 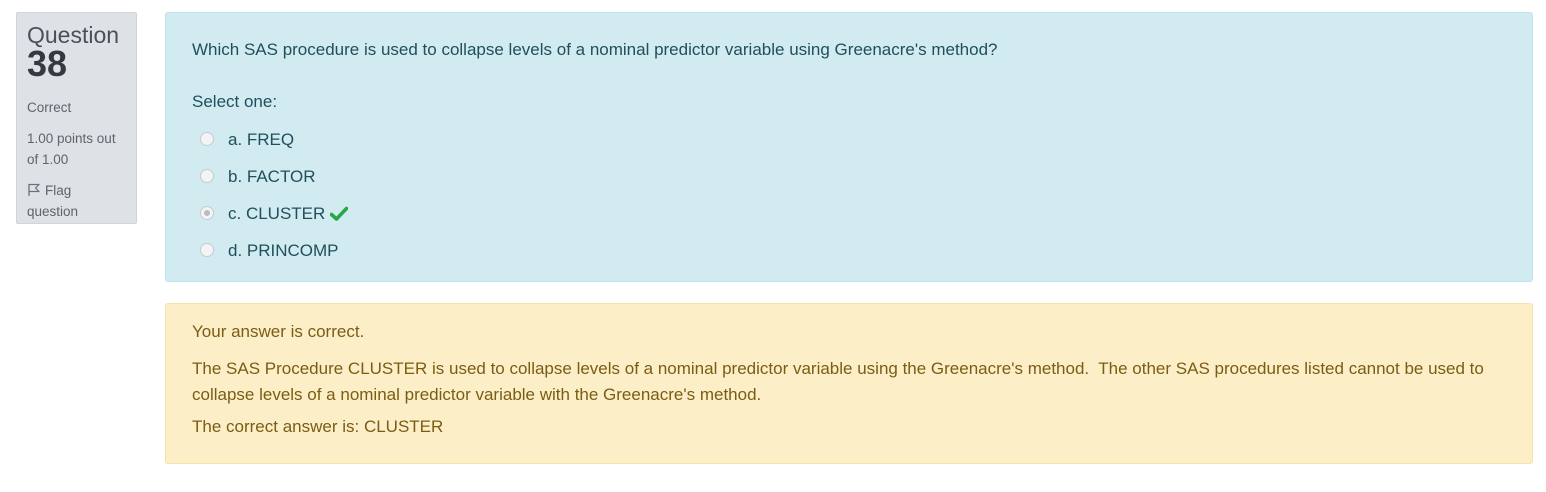 I want to click on answer-radio-d, so click(x=207, y=249).